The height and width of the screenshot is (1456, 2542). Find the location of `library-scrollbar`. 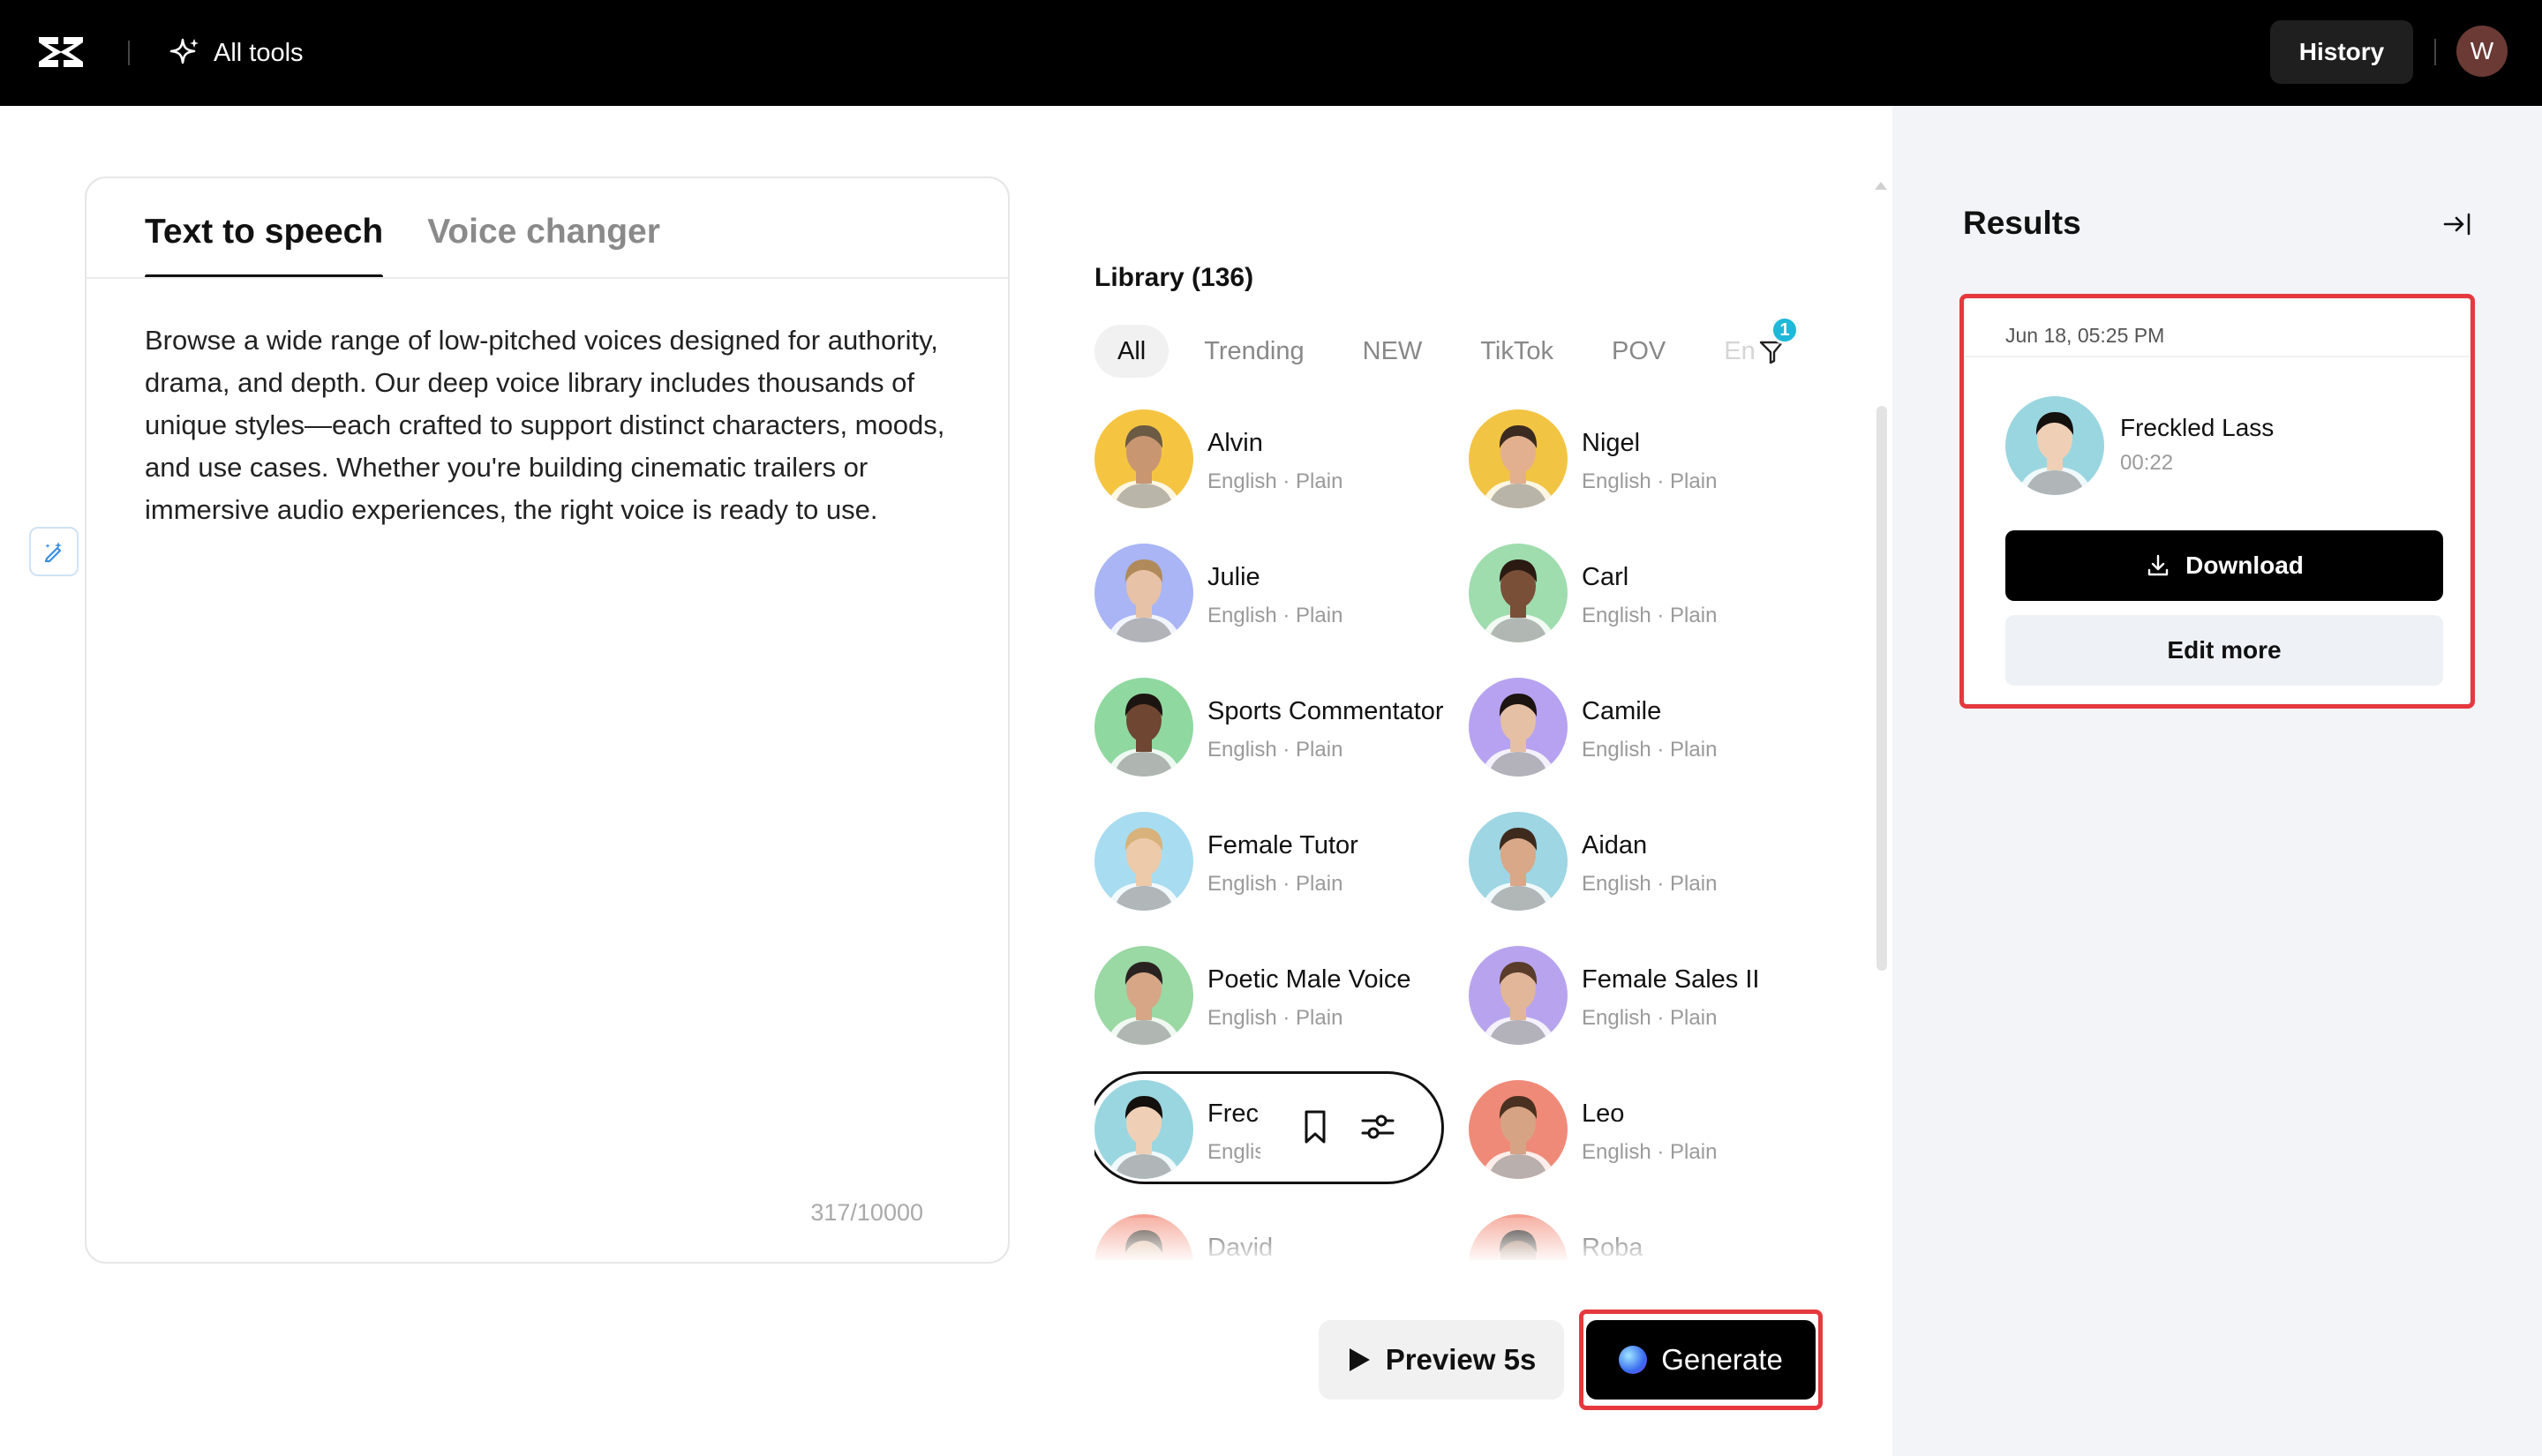

library-scrollbar is located at coordinates (1882, 688).